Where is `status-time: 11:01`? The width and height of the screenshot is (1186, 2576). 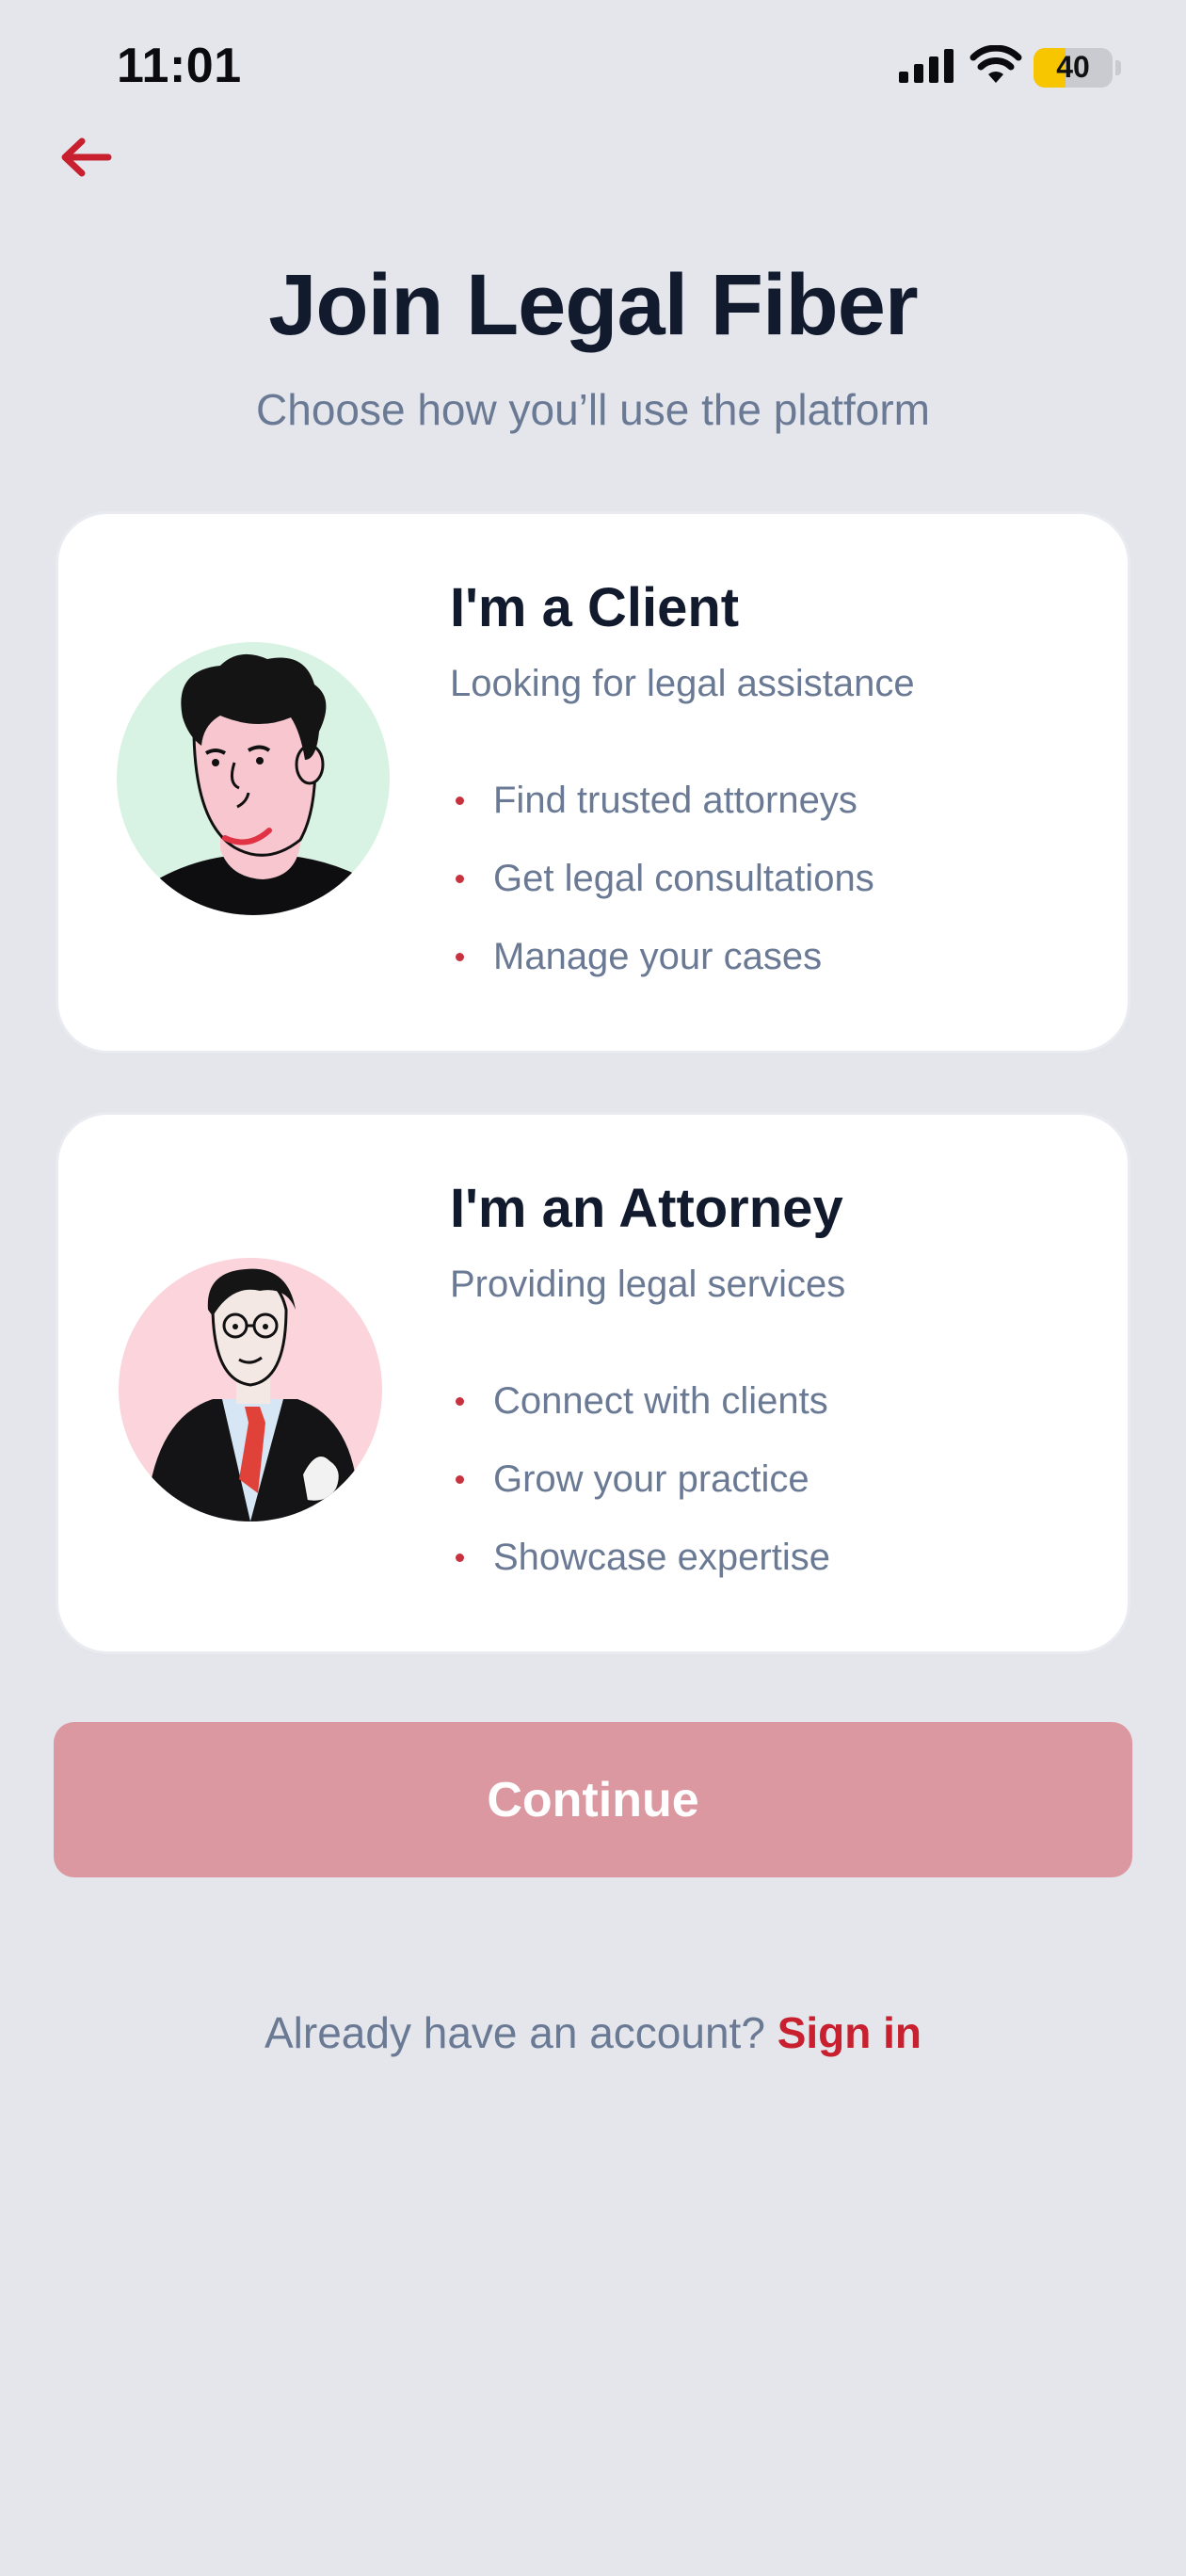 status-time: 11:01 is located at coordinates (179, 66).